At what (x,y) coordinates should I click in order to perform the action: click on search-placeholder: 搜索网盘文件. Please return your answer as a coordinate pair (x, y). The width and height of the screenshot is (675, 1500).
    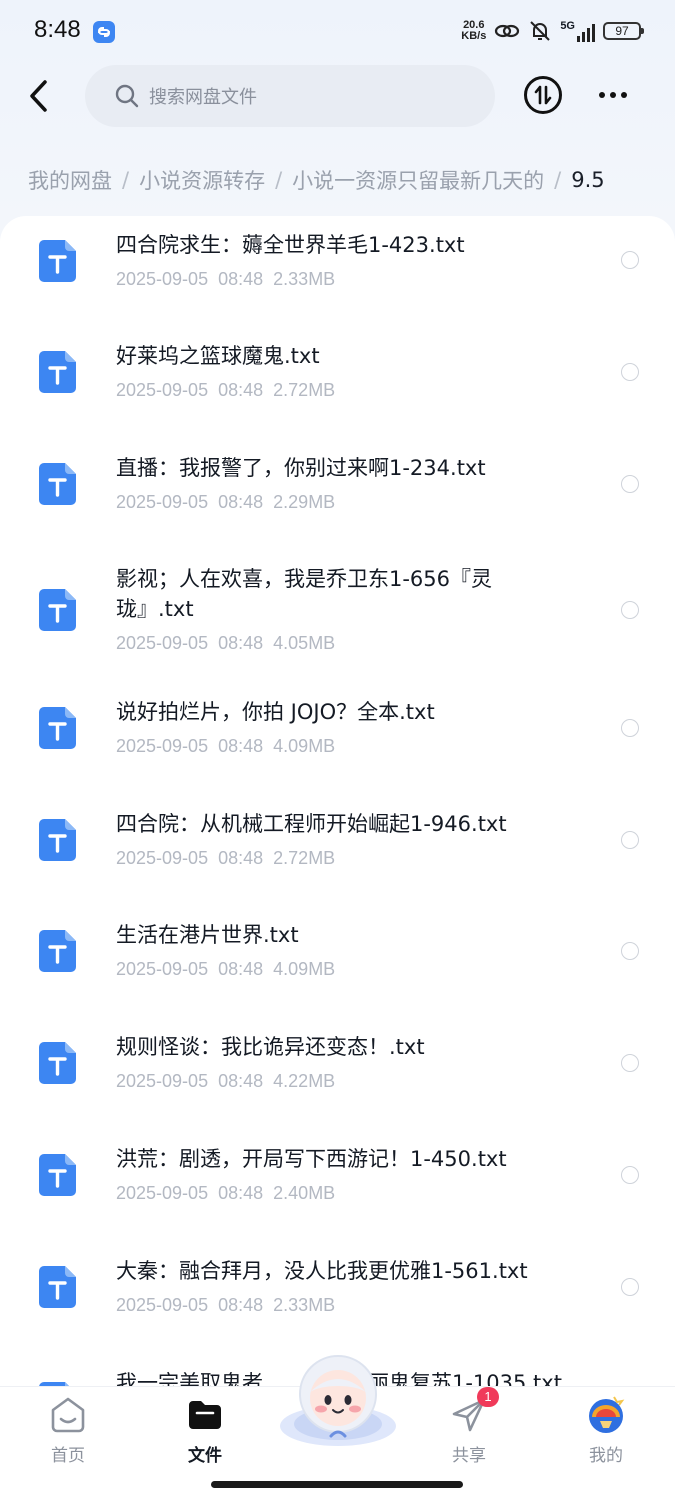
    Looking at the image, I should click on (203, 97).